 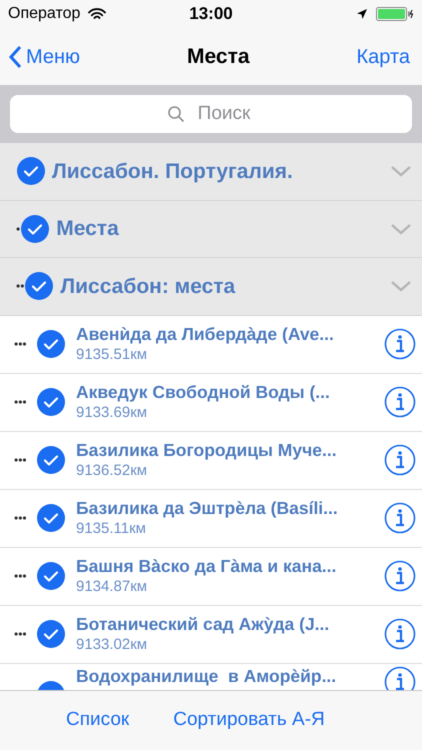 I want to click on place-distance: 9135.51км, so click(x=112, y=355).